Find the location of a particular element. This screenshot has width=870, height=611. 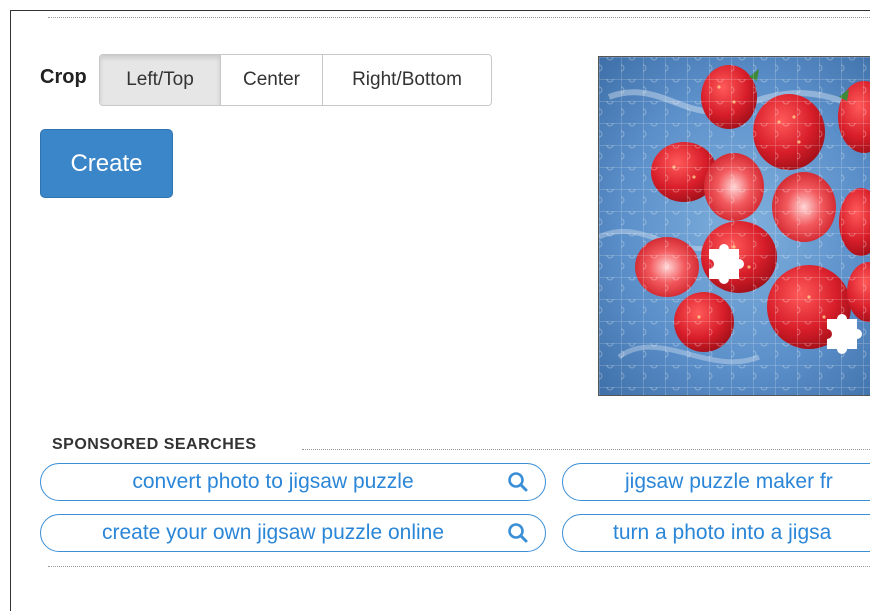

create-button: Create is located at coordinates (106, 163).